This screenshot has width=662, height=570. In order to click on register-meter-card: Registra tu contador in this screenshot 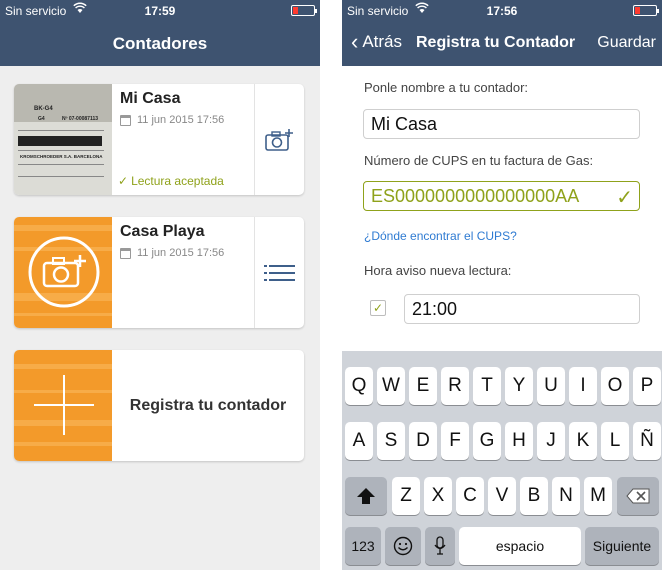, I will do `click(159, 405)`.